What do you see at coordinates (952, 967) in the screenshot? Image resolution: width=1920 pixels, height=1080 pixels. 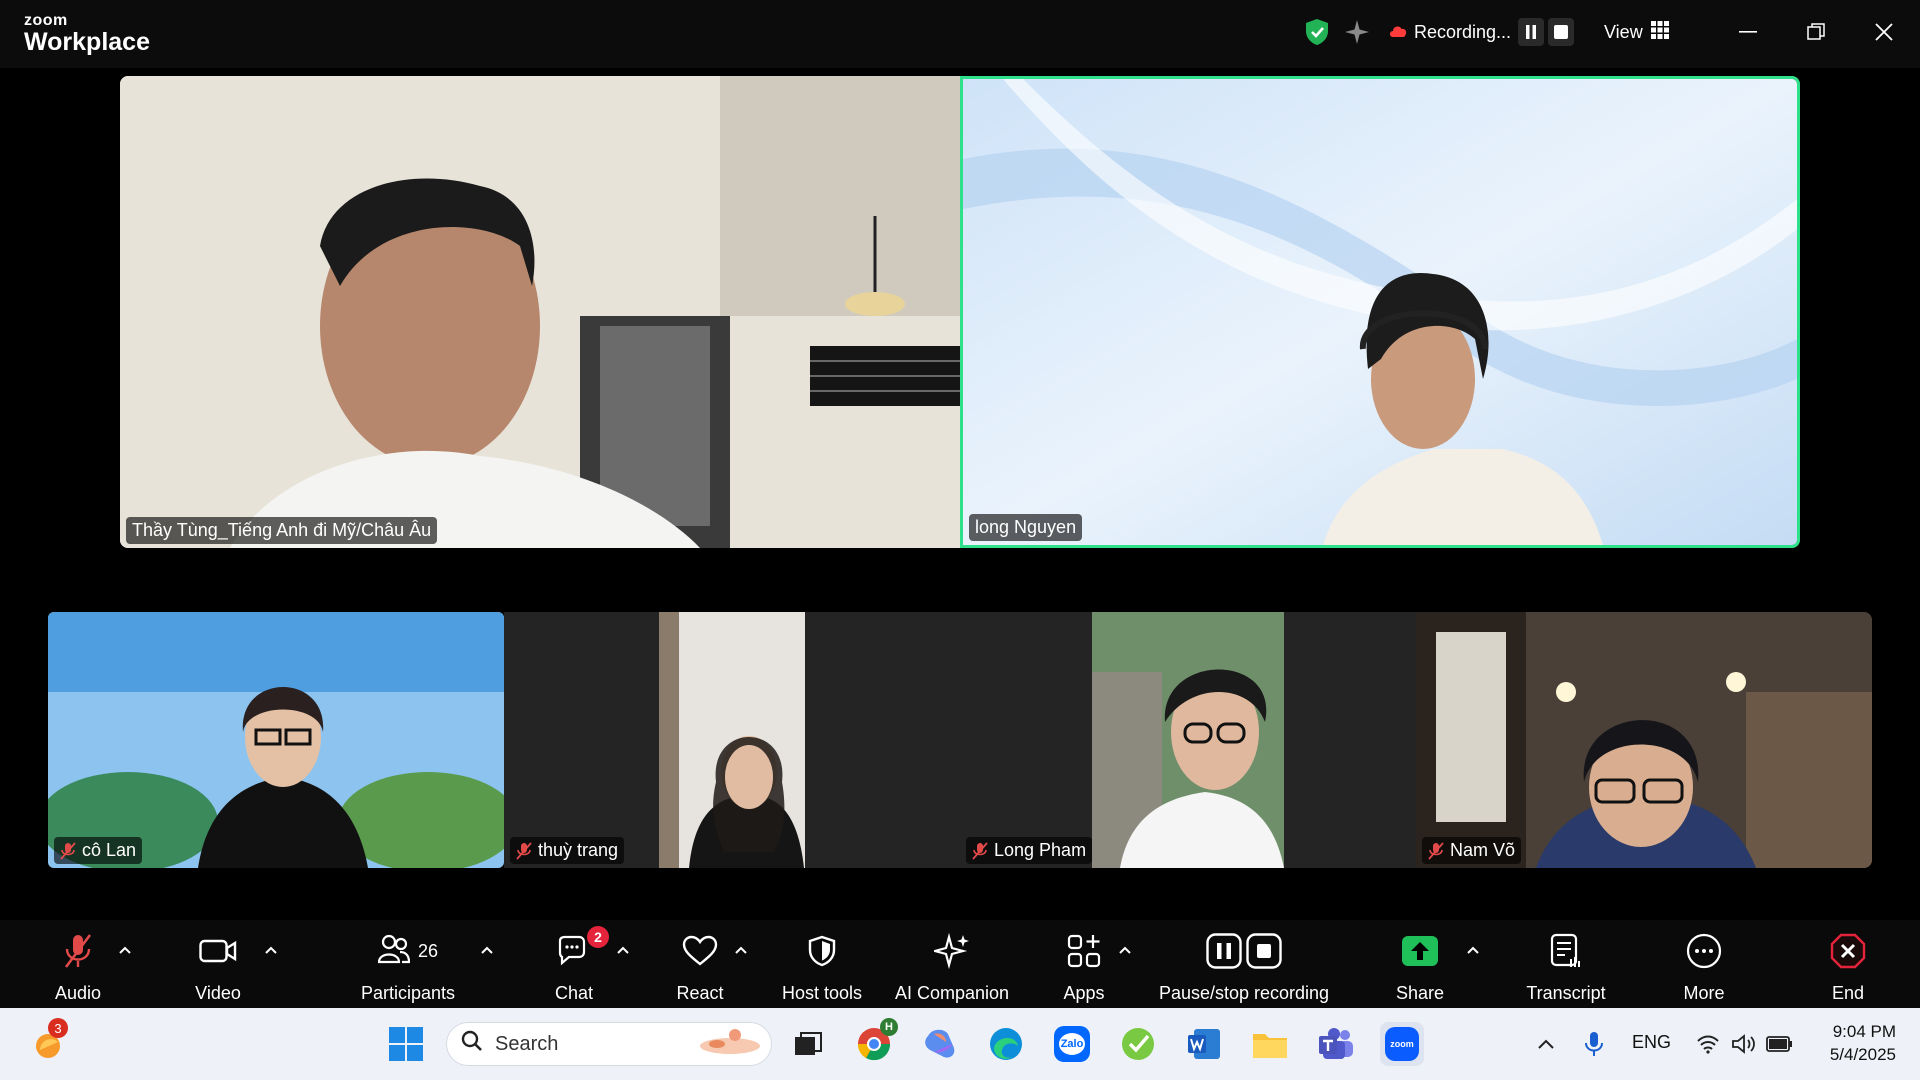 I see `ai-companion-button: AI Companion` at bounding box center [952, 967].